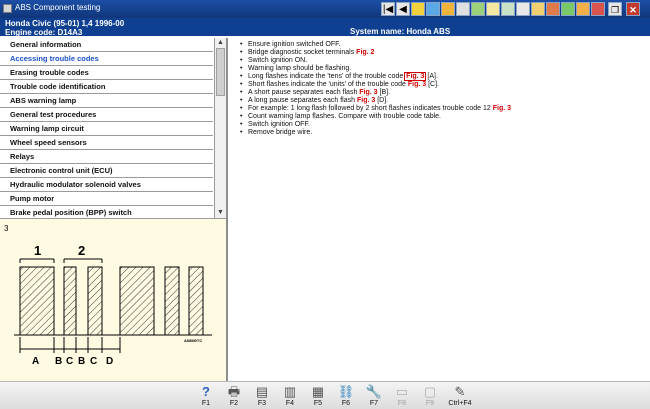  What do you see at coordinates (234, 391) in the screenshot?
I see `print-icon: 🖶` at bounding box center [234, 391].